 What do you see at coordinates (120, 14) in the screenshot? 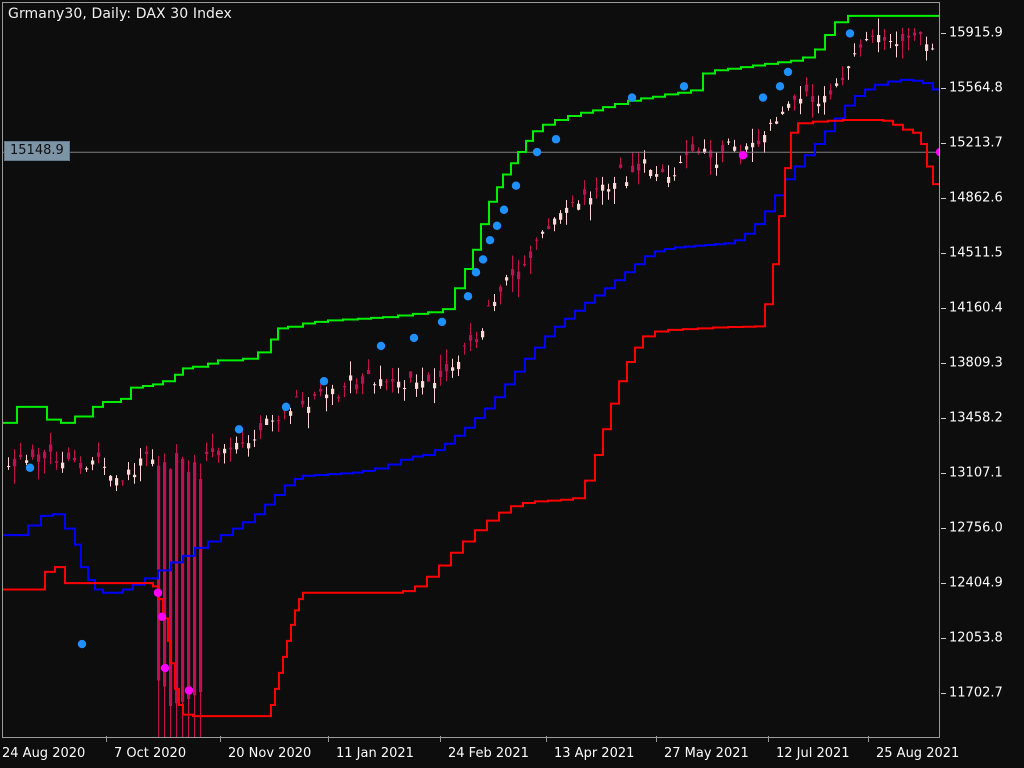
I see `chart-title: Grmany30, Daily: DAX 30 Index` at bounding box center [120, 14].